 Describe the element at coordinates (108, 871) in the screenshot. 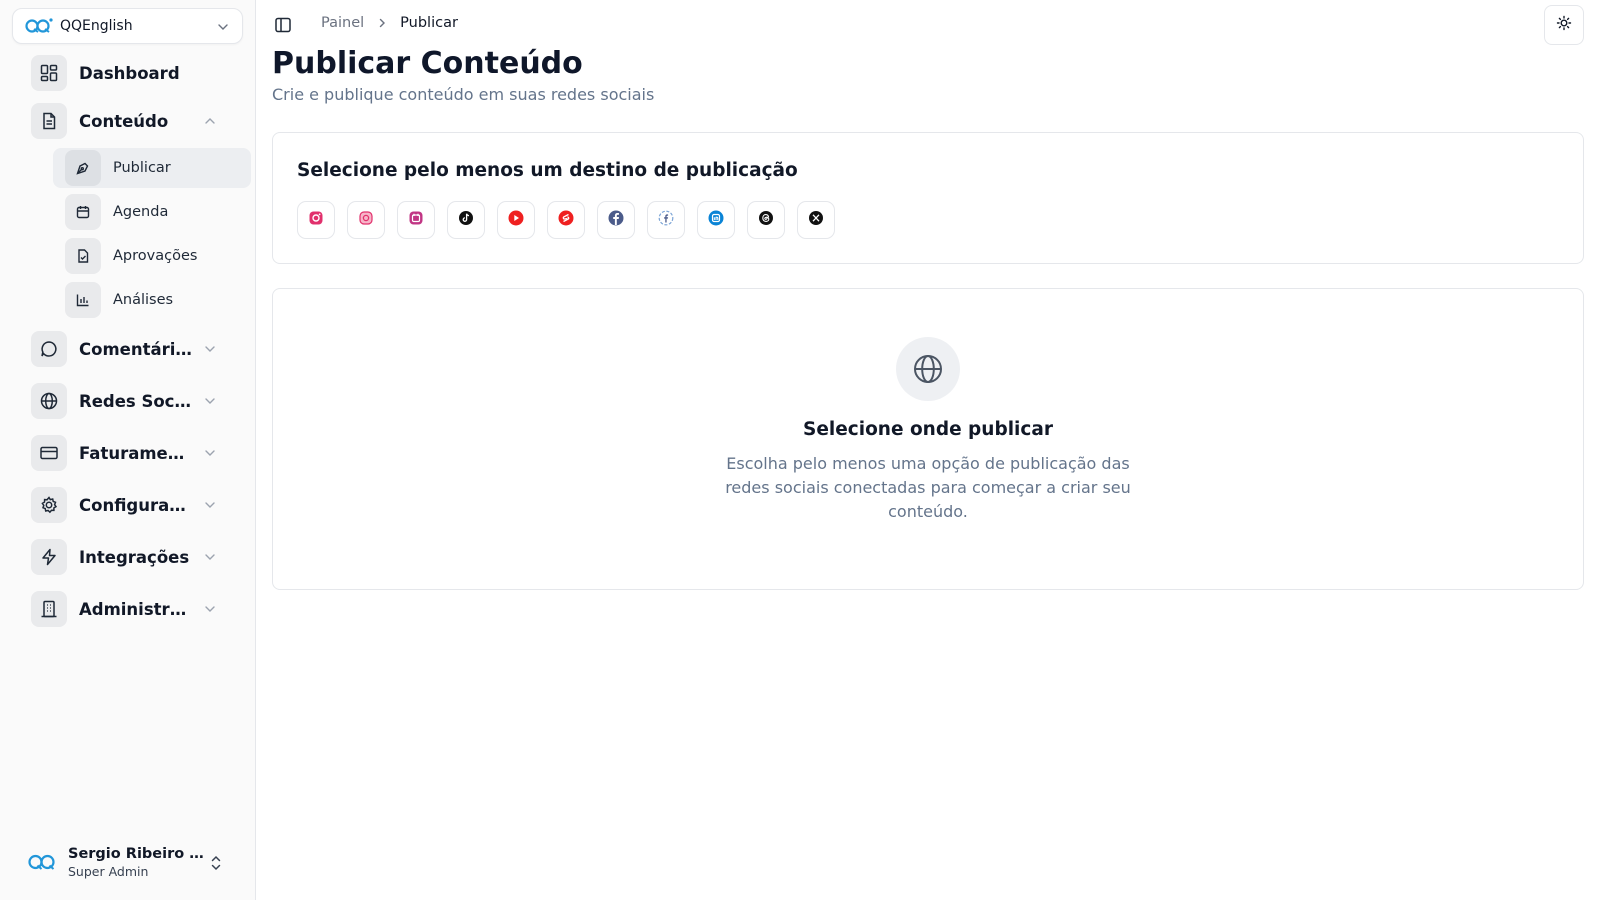

I see `user-role: Super Admin` at that location.